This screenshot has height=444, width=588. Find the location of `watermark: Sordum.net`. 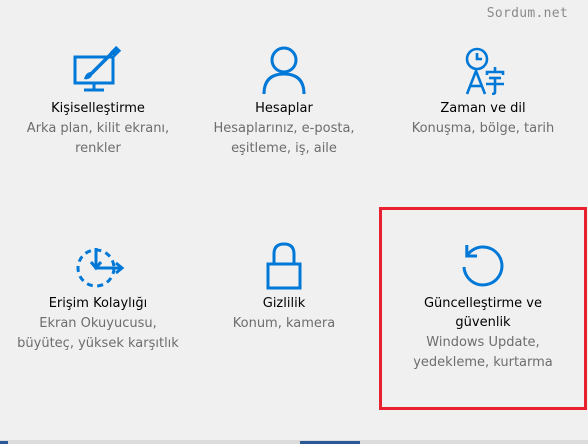

watermark: Sordum.net is located at coordinates (527, 13).